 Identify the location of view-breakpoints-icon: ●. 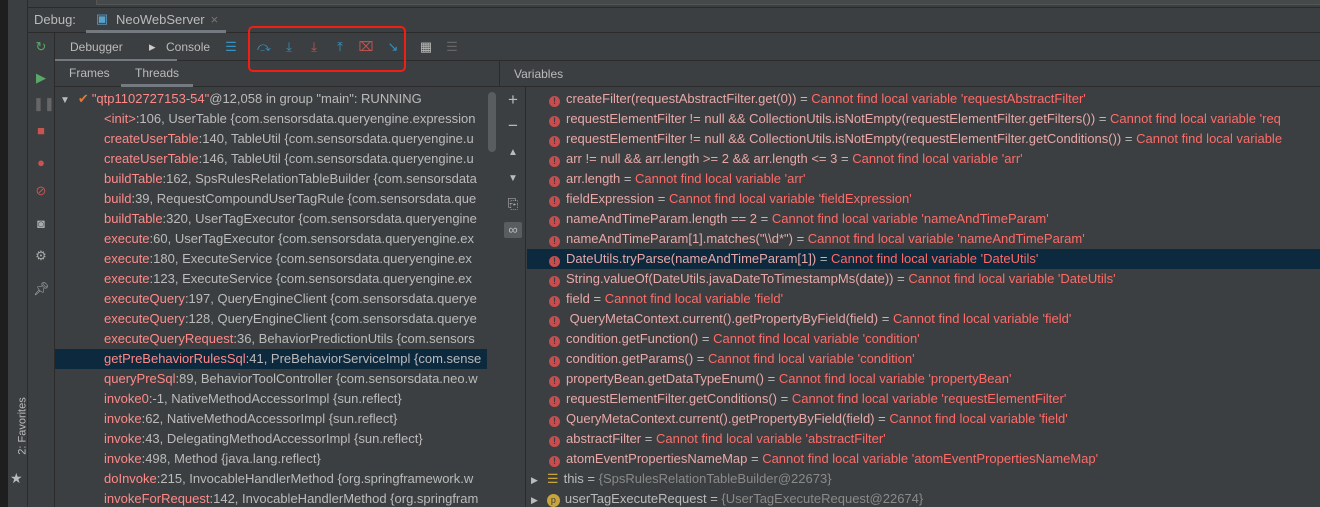
(41, 163).